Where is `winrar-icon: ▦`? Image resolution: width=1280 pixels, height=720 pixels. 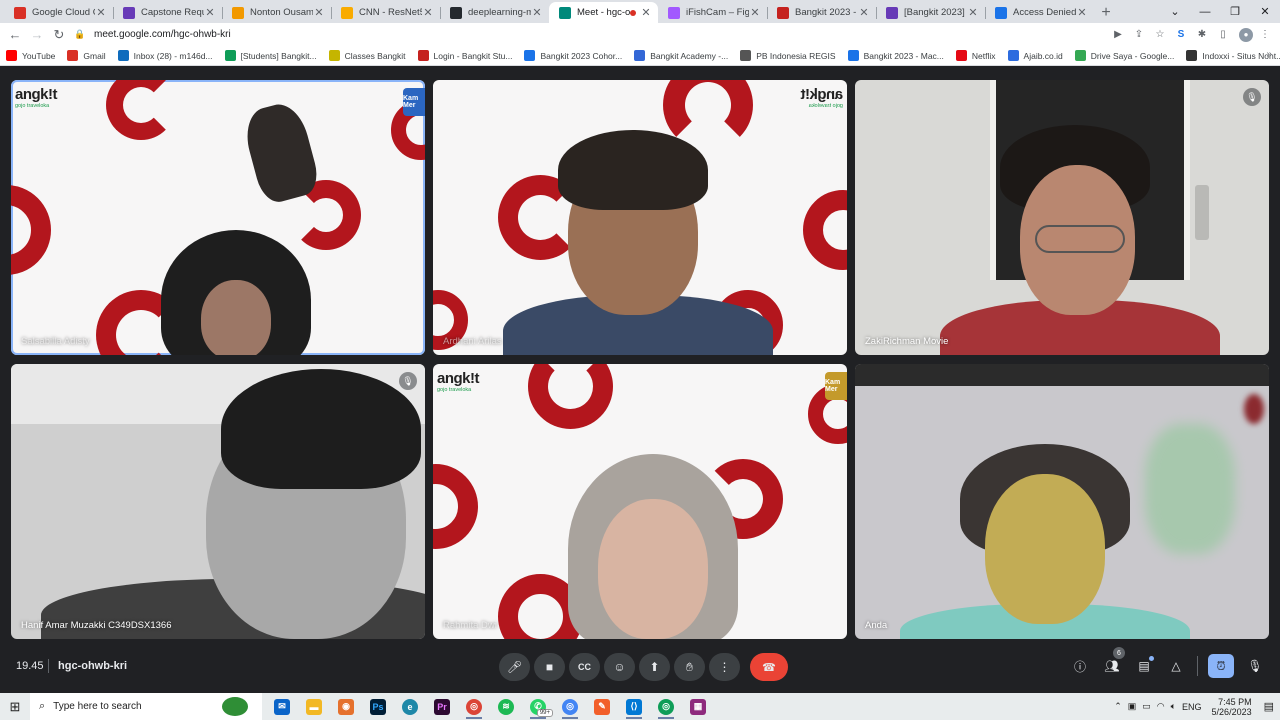
winrar-icon: ▦ is located at coordinates (698, 706).